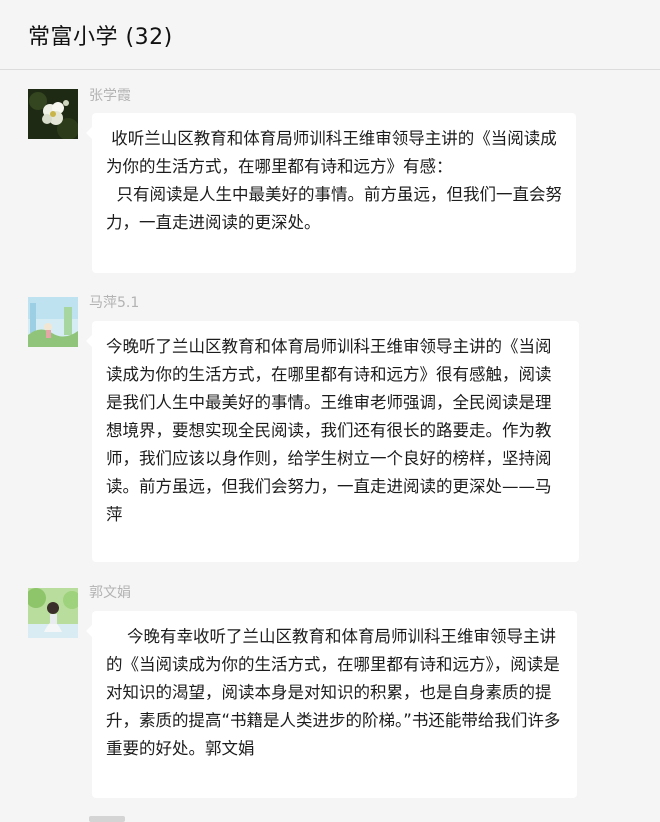 The image size is (660, 822). I want to click on flower-photo-icon, so click(53, 114).